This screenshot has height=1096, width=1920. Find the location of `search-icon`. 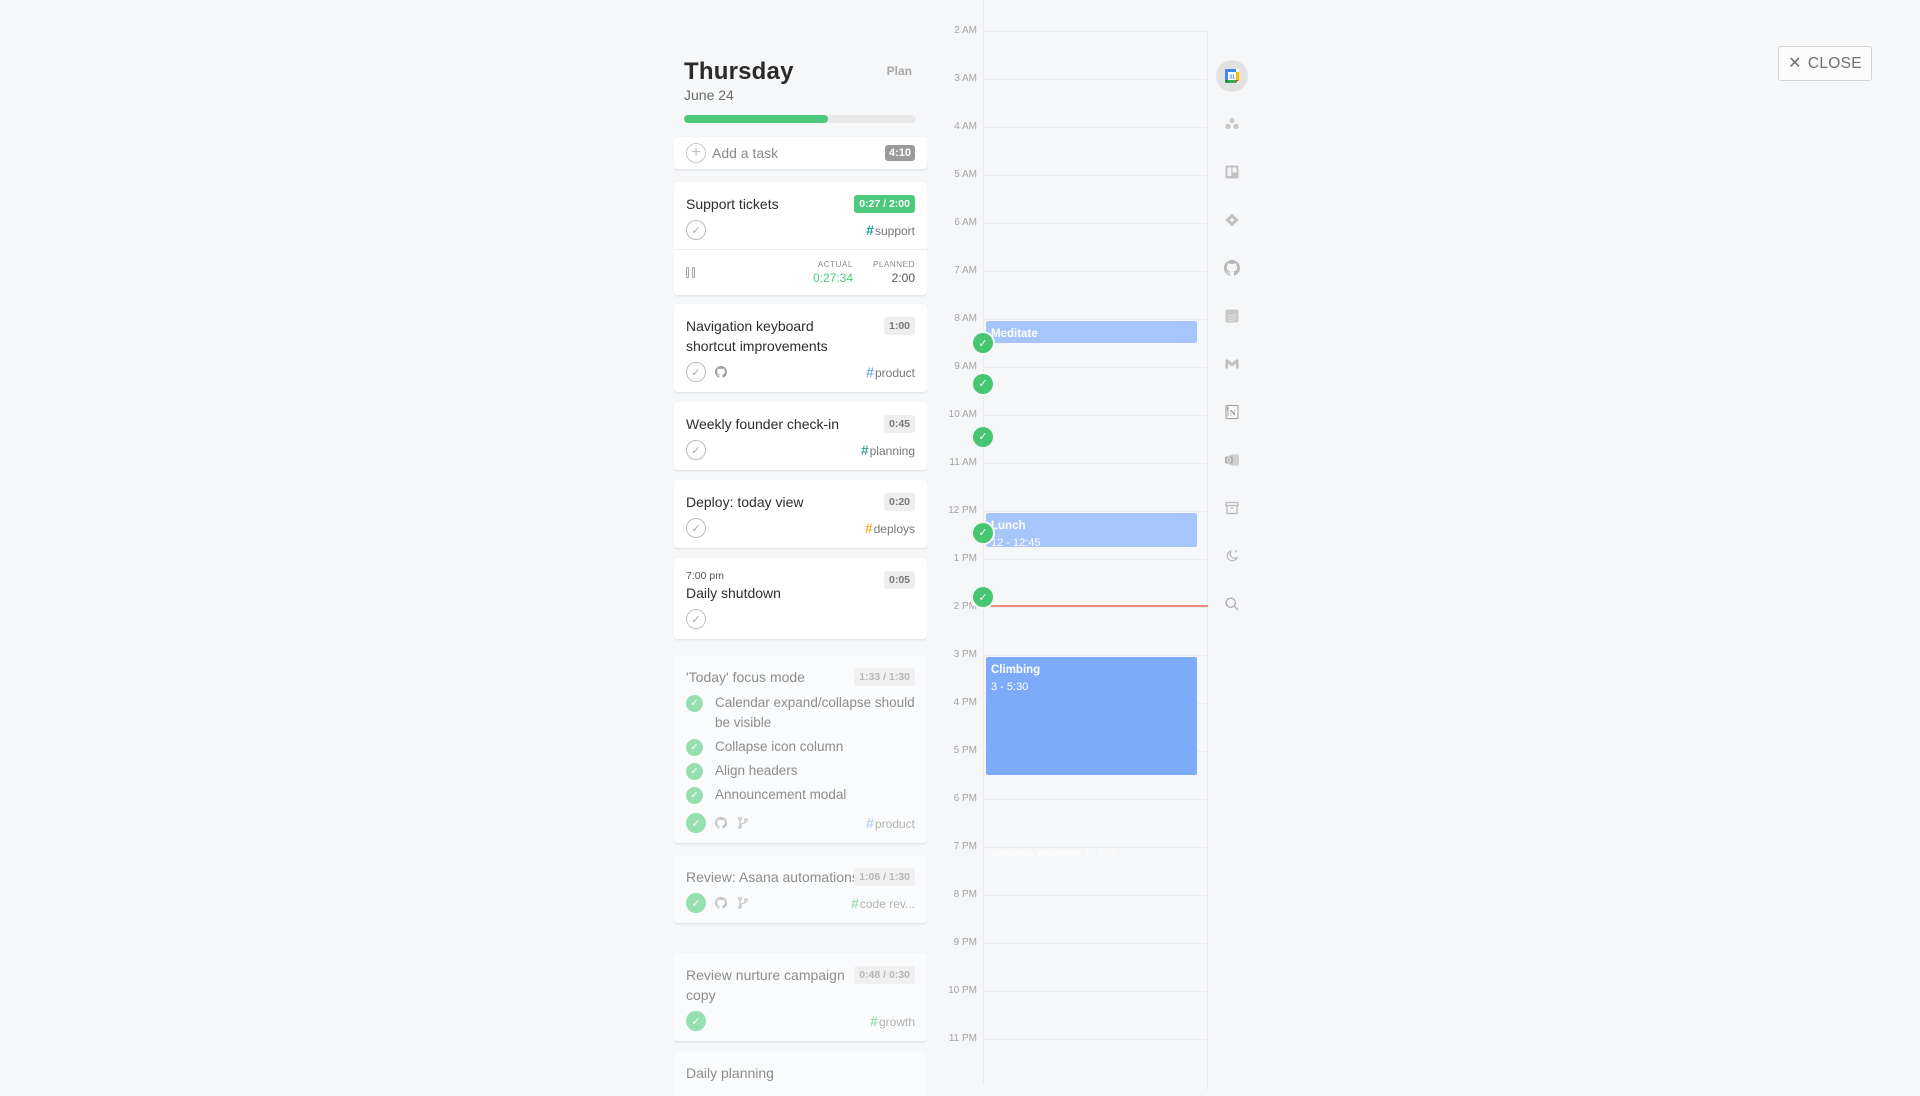

search-icon is located at coordinates (1232, 604).